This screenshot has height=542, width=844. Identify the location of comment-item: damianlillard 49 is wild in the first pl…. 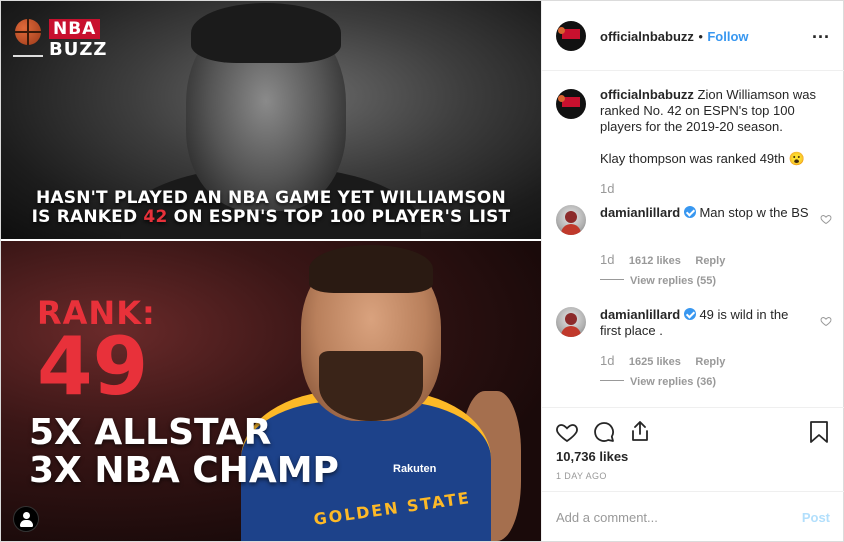
(705, 323).